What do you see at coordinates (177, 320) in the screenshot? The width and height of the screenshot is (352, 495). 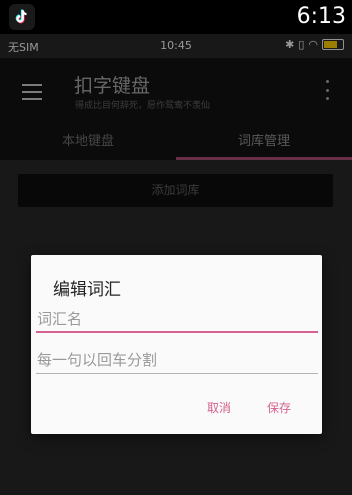 I see `vocabulary-name-input: 词汇名` at bounding box center [177, 320].